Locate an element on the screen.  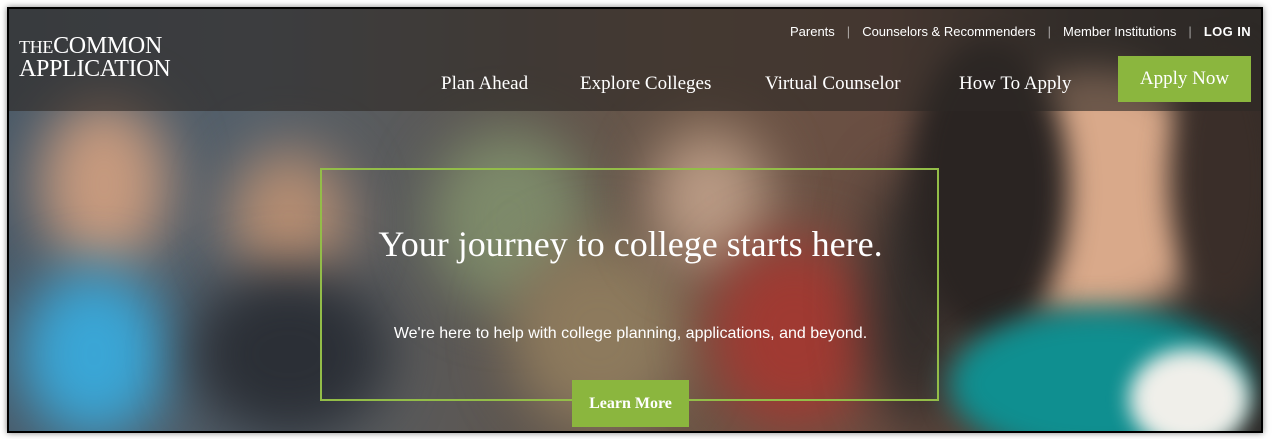
utility-link-counselors: Counselors & Recommenders is located at coordinates (948, 31).